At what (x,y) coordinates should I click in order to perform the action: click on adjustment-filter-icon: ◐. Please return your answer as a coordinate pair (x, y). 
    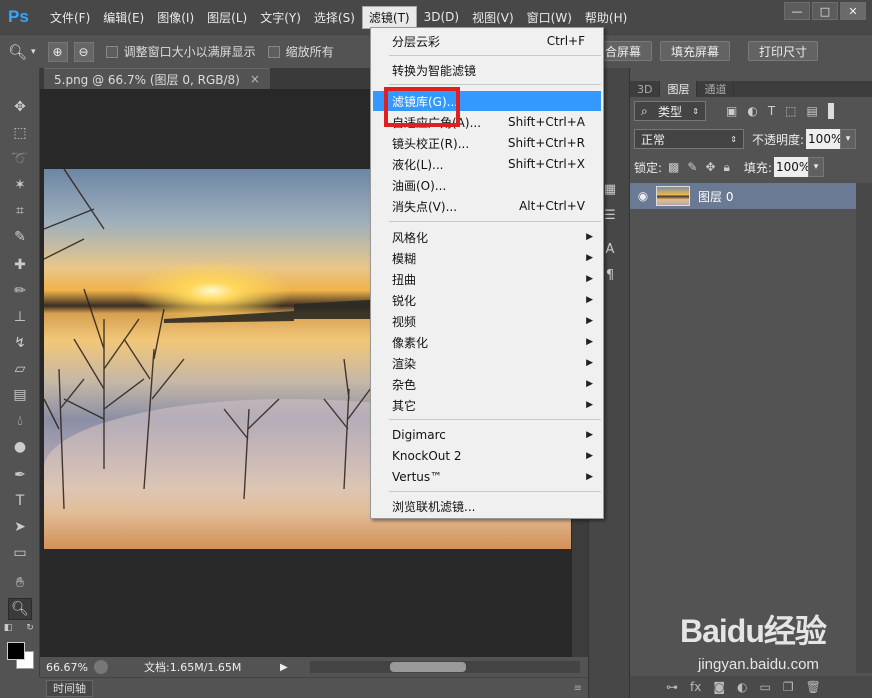
    Looking at the image, I should click on (752, 111).